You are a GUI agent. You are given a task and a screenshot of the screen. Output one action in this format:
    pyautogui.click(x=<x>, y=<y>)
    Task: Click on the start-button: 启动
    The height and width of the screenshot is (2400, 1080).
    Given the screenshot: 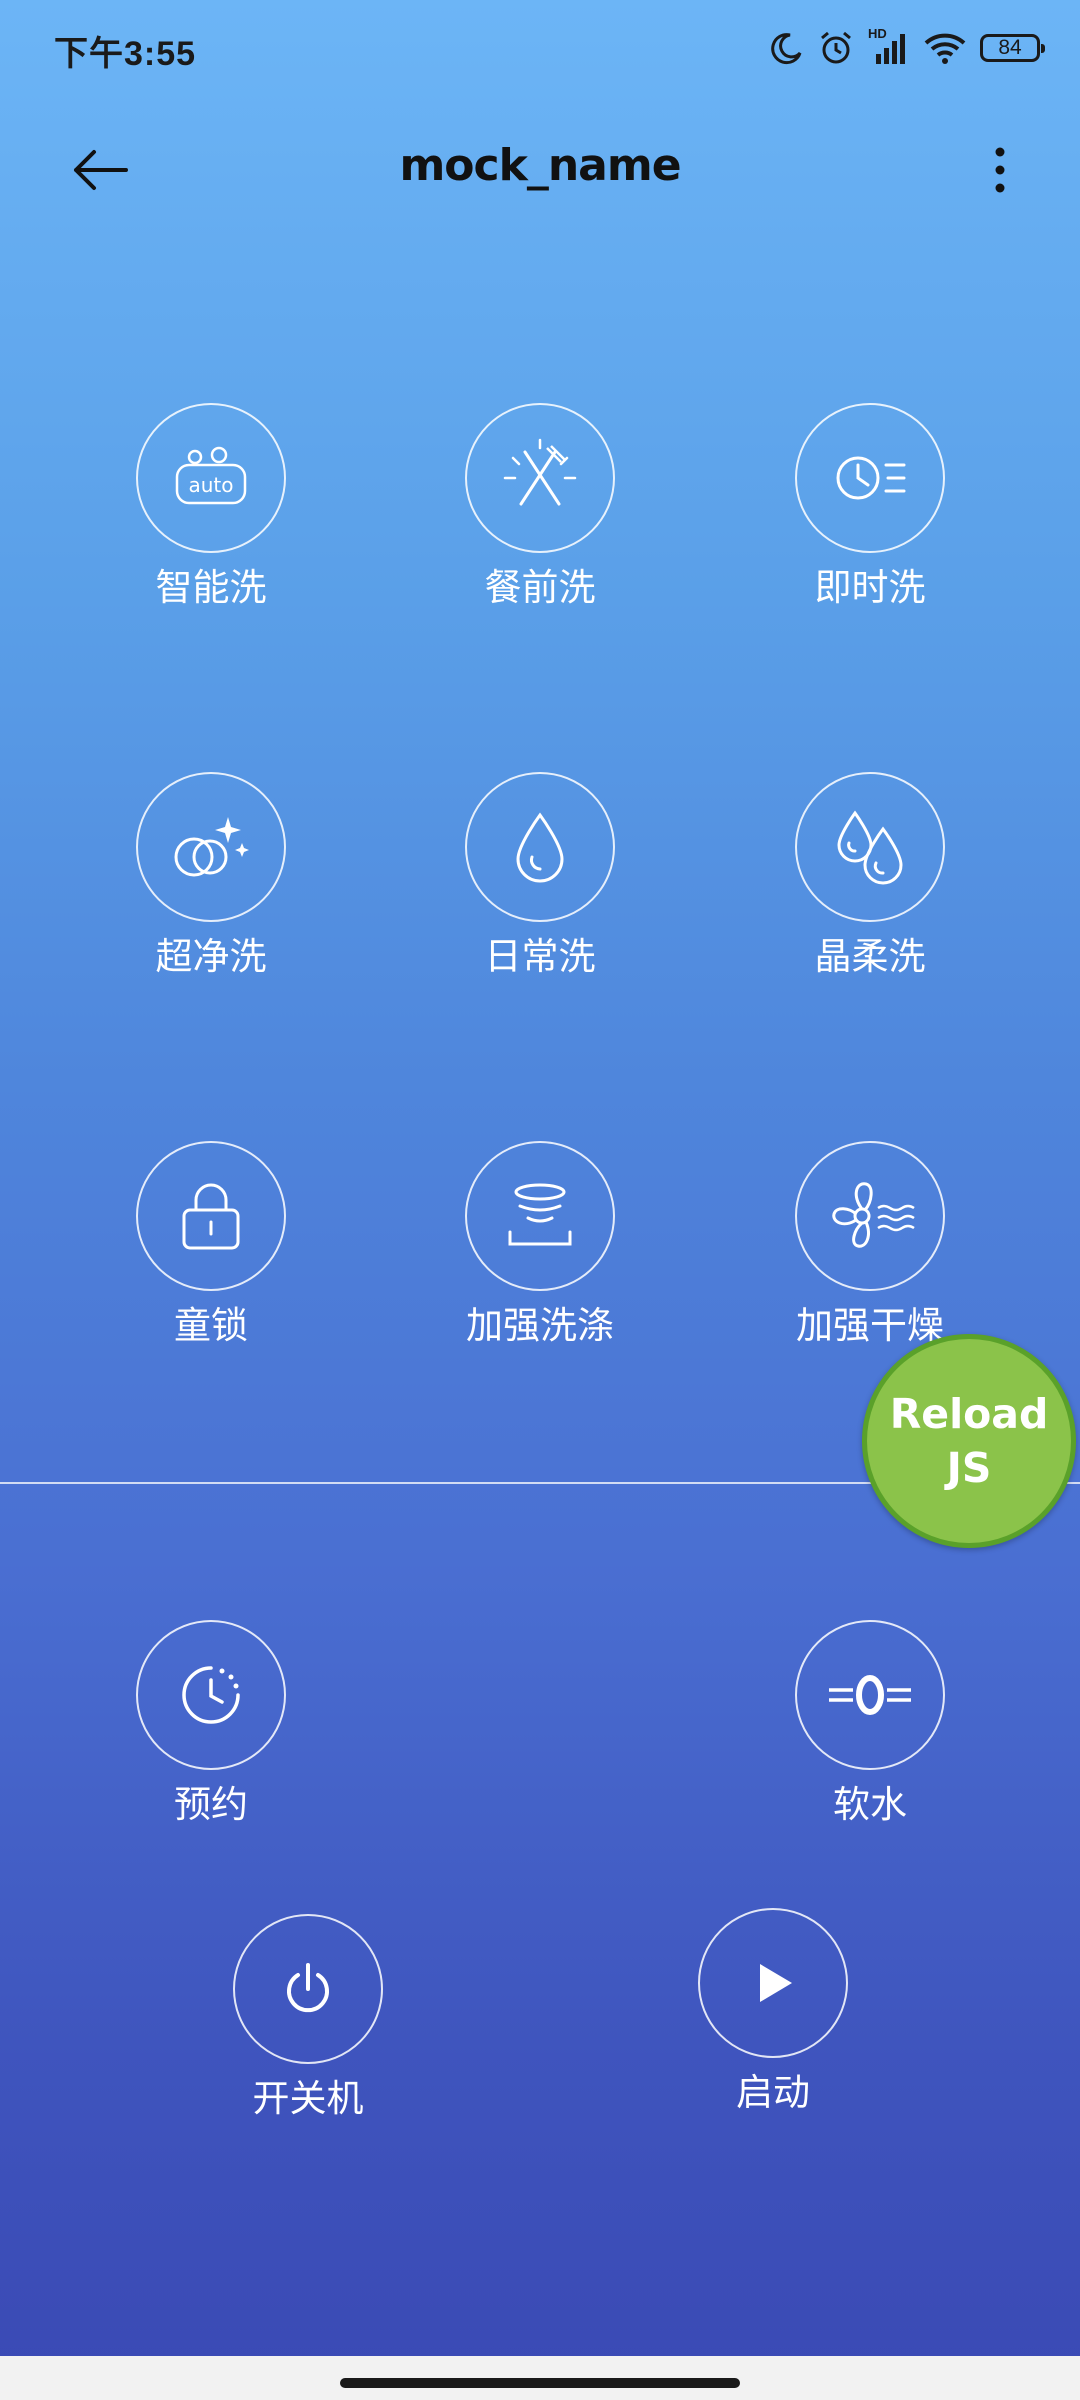 What is the action you would take?
    pyautogui.click(x=773, y=2012)
    